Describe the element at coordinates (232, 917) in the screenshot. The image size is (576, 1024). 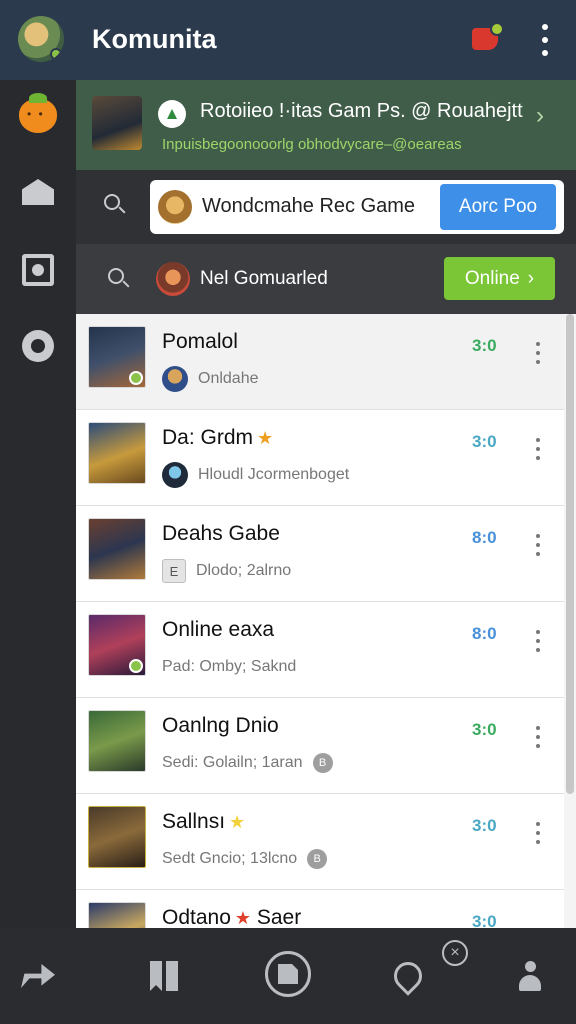
I see `game-name: Odtano ★ Saer` at that location.